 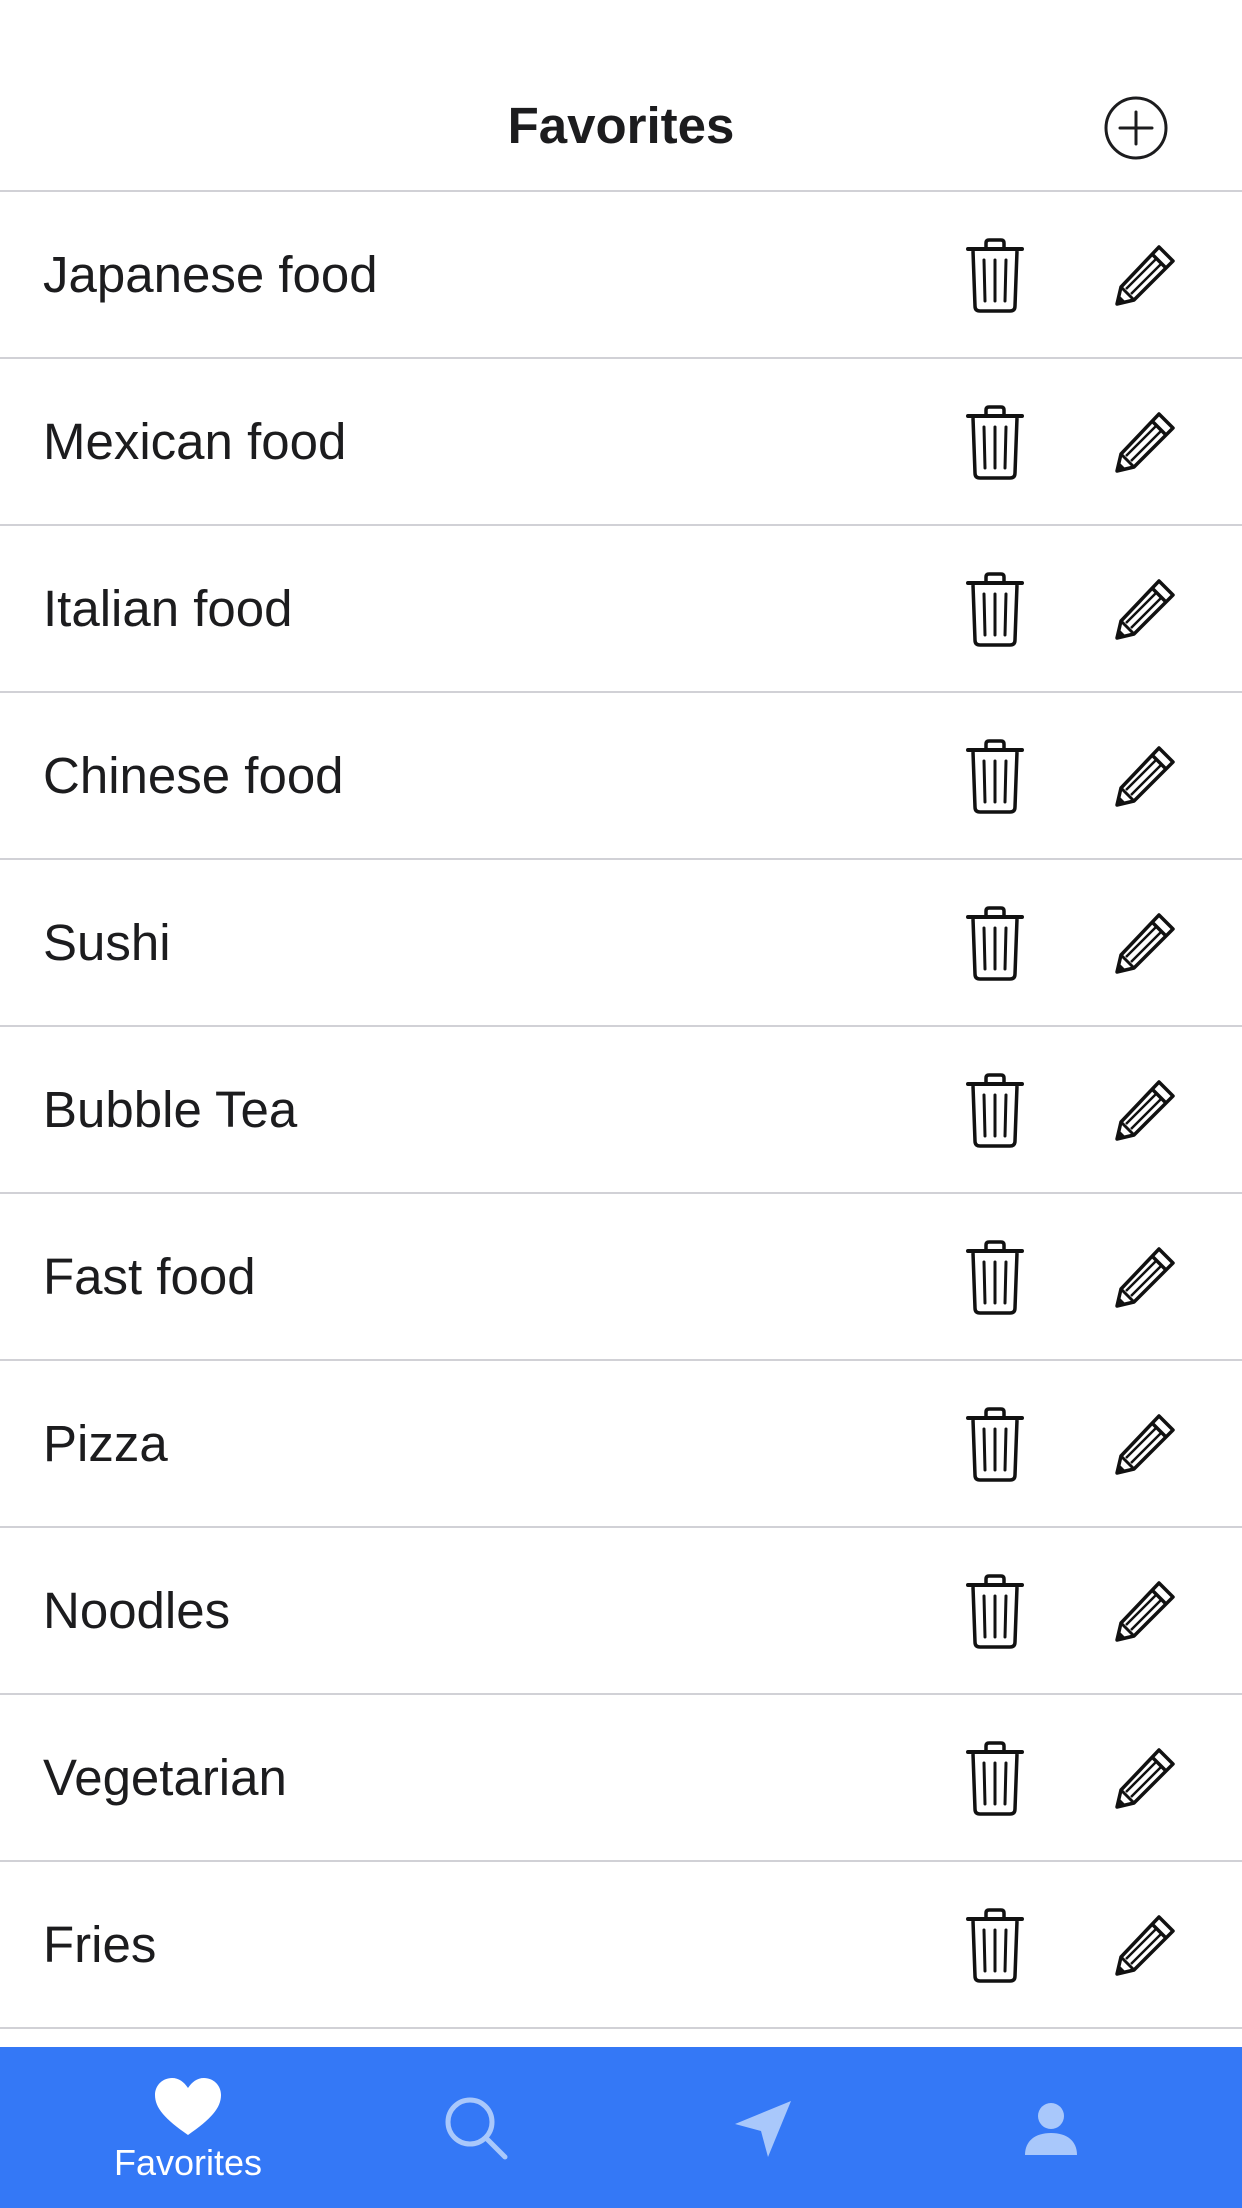 What do you see at coordinates (621, 1611) in the screenshot?
I see `list-item: Noodles` at bounding box center [621, 1611].